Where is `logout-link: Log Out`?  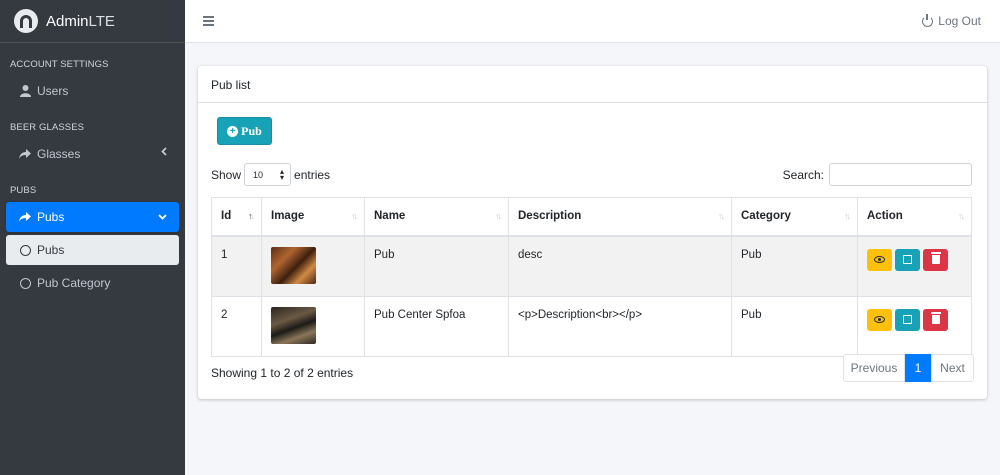 logout-link: Log Out is located at coordinates (951, 20).